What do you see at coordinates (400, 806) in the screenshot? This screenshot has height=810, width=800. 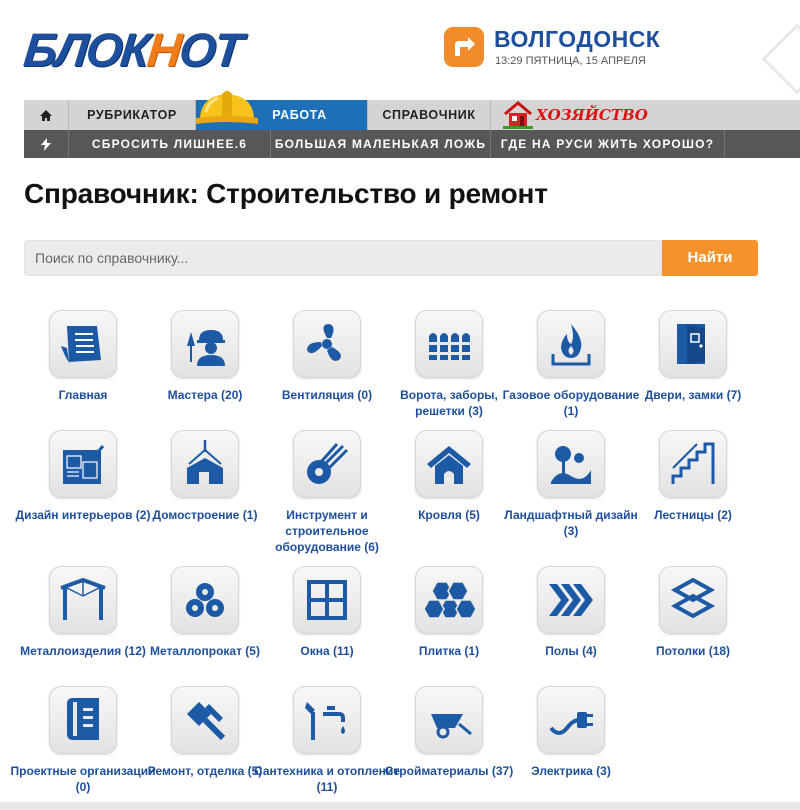 I see `bottom-content-strip` at bounding box center [400, 806].